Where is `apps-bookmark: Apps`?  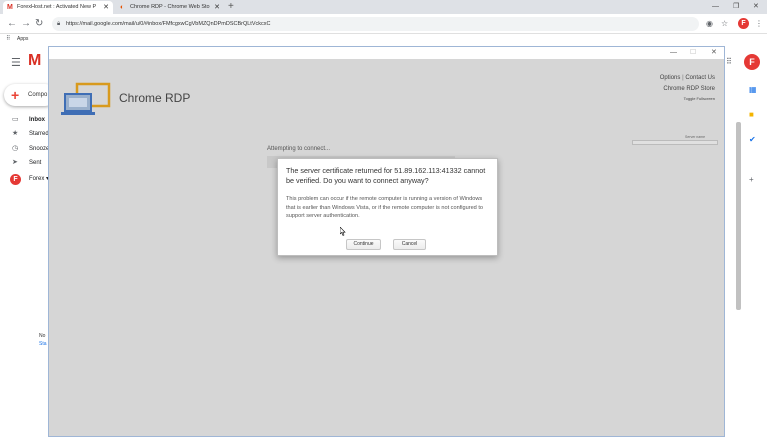
apps-bookmark: Apps is located at coordinates (22, 39).